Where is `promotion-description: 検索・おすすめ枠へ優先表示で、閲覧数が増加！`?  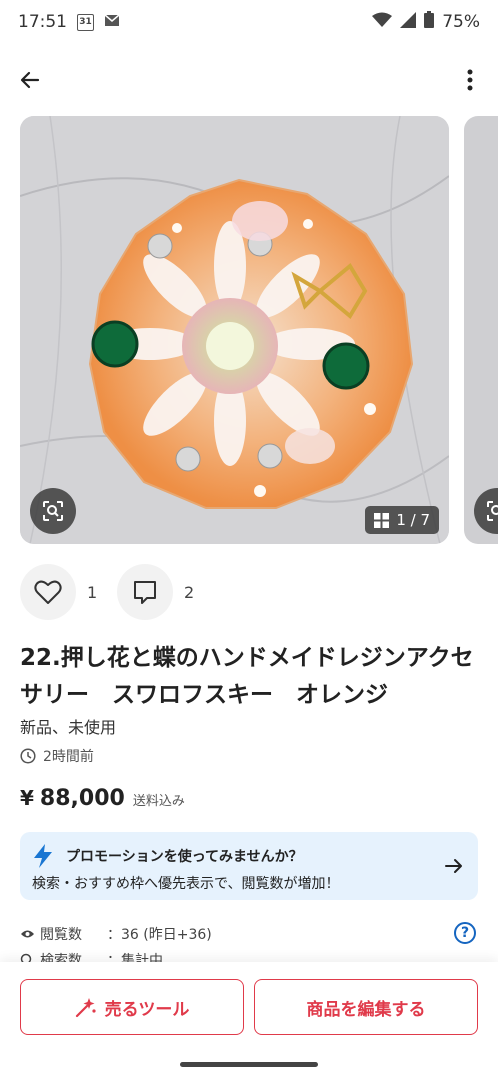
promotion-description: 検索・おすすめ枠へ優先表示で、閲覧数が増加！ is located at coordinates (186, 884).